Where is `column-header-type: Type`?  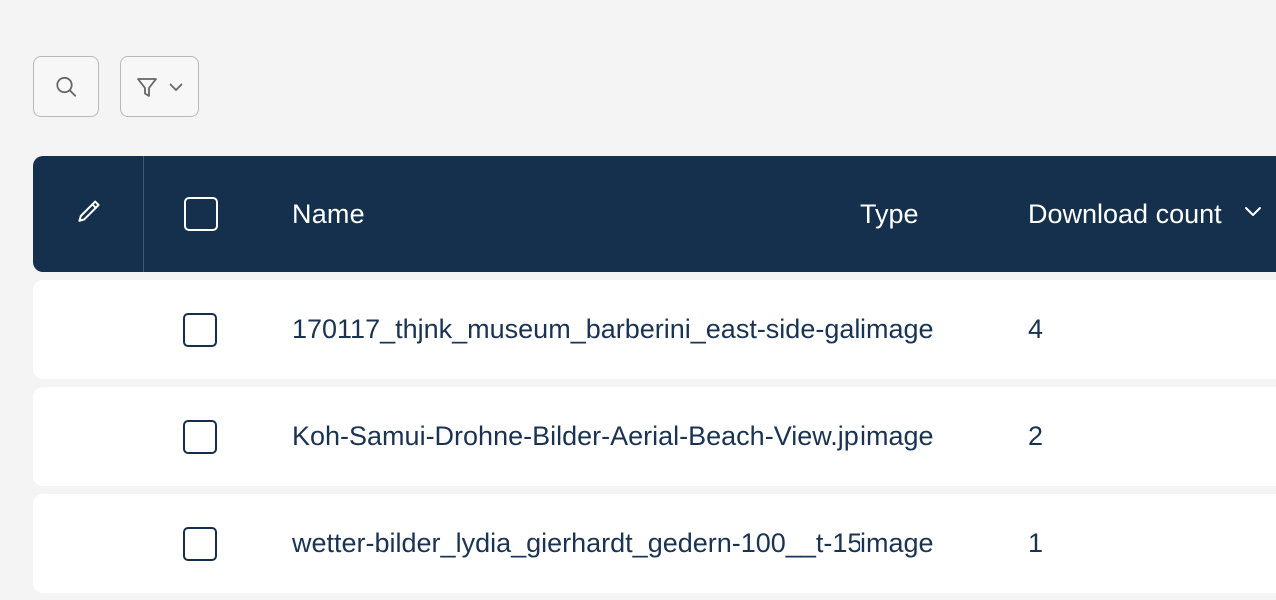
column-header-type: Type is located at coordinates (944, 214).